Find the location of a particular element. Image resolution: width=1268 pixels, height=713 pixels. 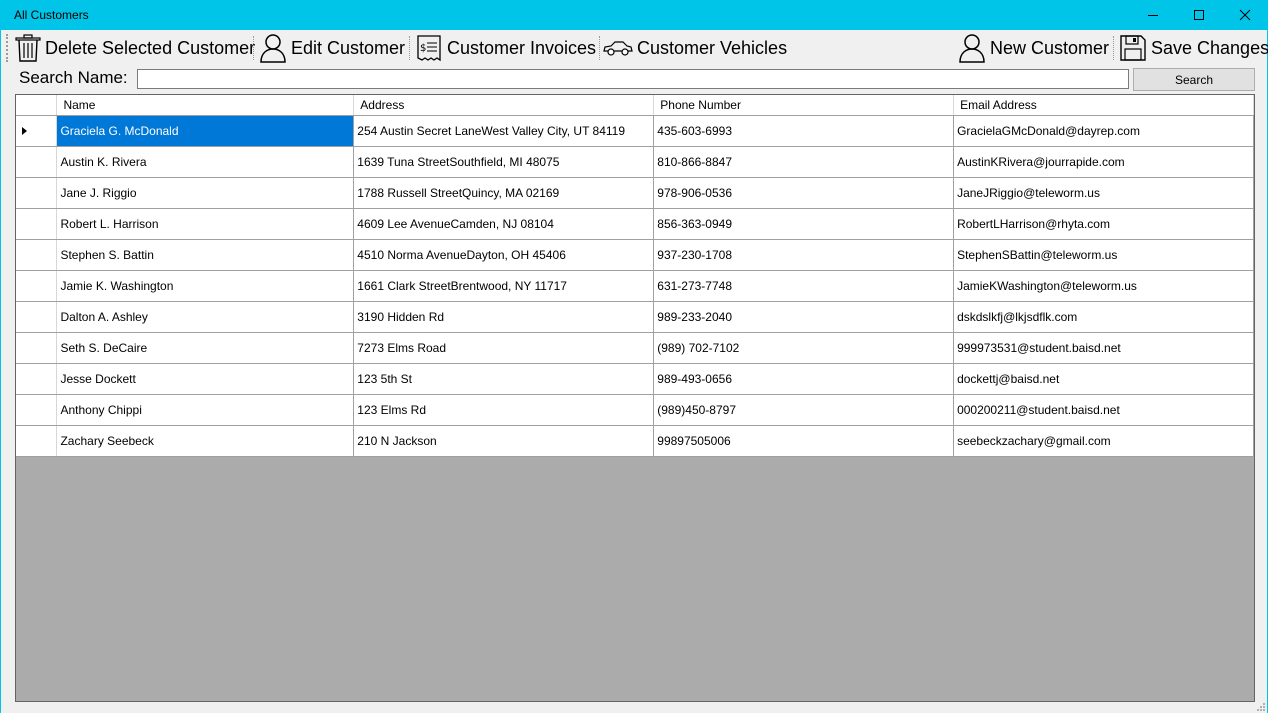

cell-email: 000200211@student.baisd.net is located at coordinates (1103, 410).